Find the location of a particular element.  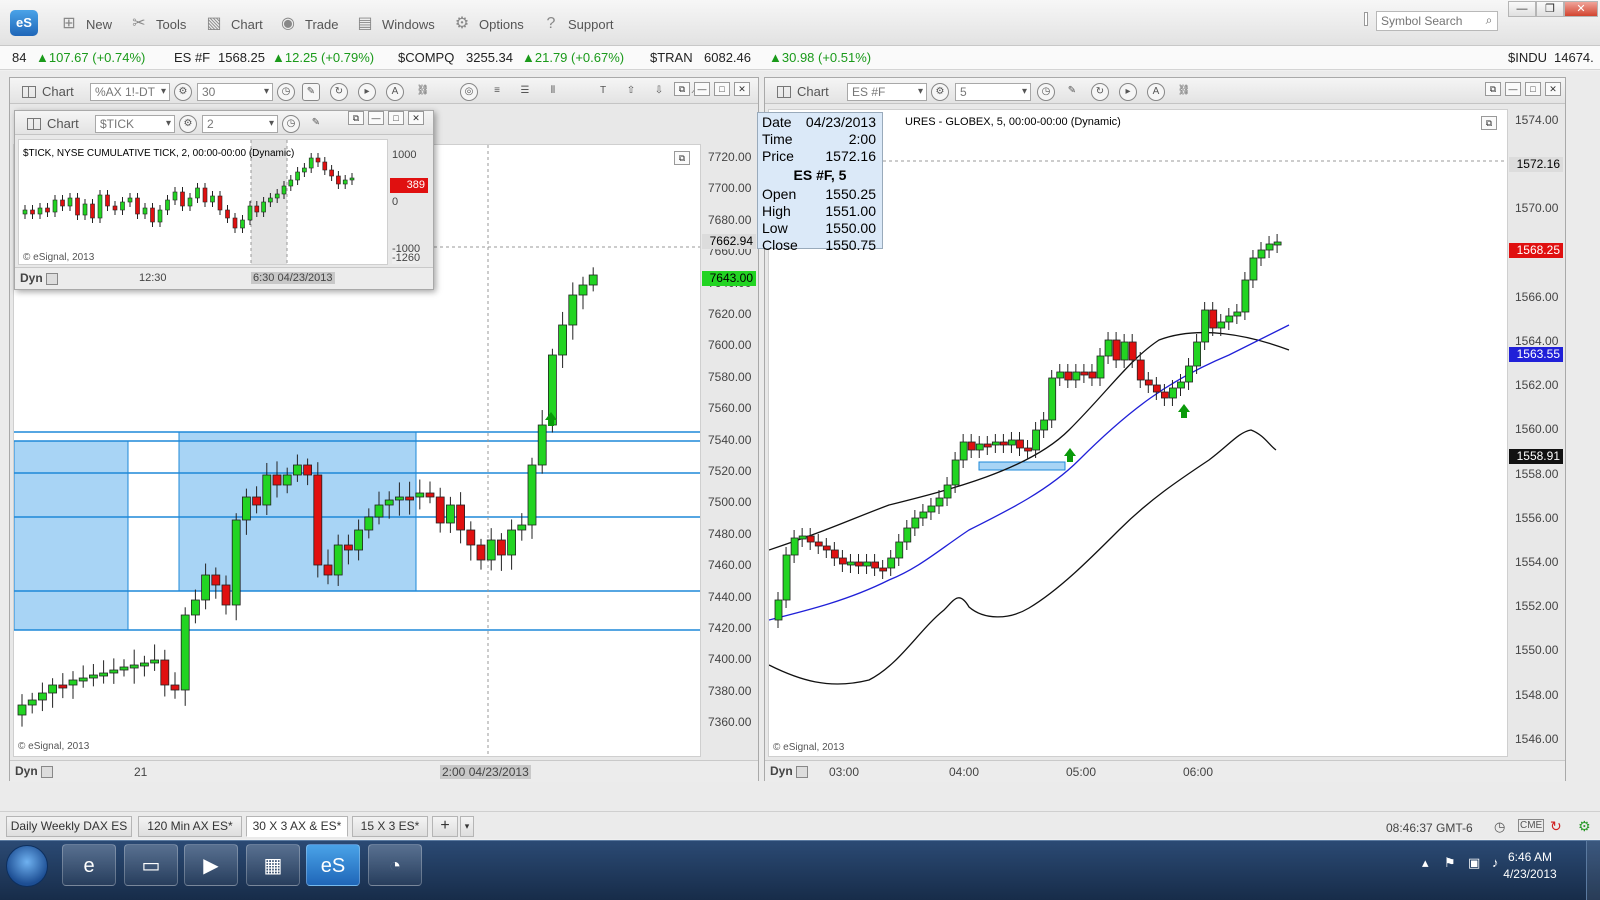

network-icon: ▣ is located at coordinates (1474, 863).